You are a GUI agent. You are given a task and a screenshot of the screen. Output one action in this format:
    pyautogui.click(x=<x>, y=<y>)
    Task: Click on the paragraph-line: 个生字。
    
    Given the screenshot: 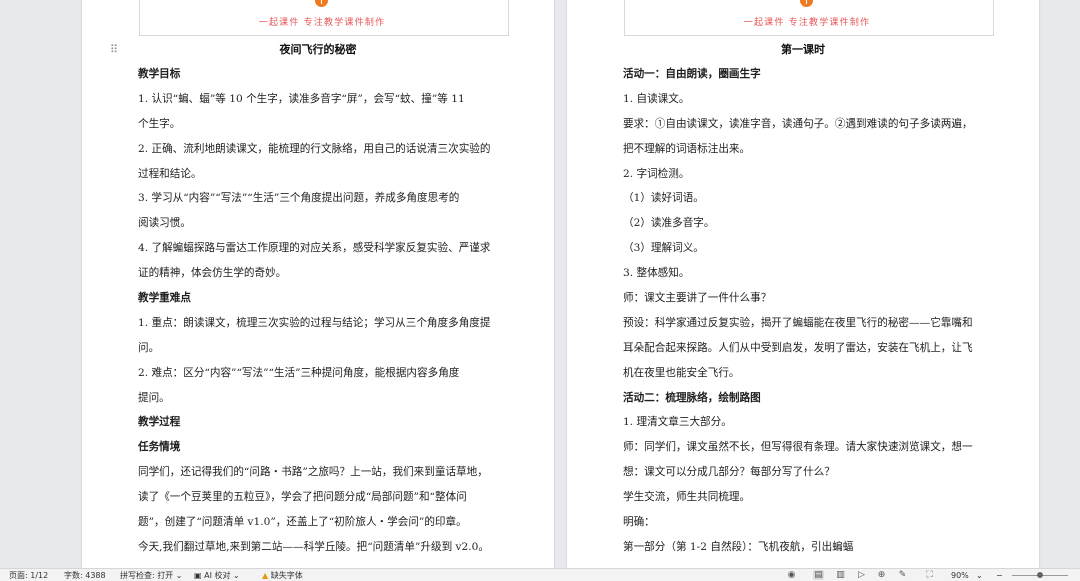 What is the action you would take?
    pyautogui.click(x=159, y=123)
    